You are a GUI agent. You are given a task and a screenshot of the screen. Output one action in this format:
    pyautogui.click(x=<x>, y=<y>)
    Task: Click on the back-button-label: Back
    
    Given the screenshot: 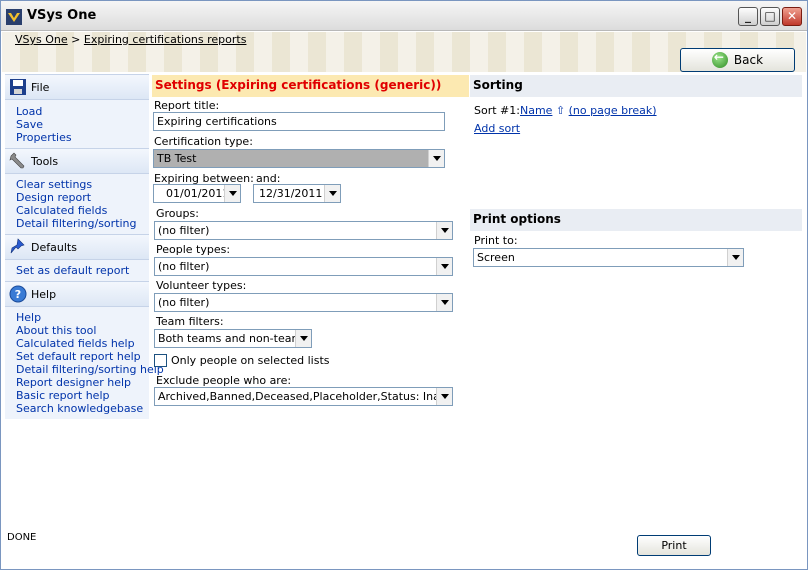 What is the action you would take?
    pyautogui.click(x=748, y=60)
    